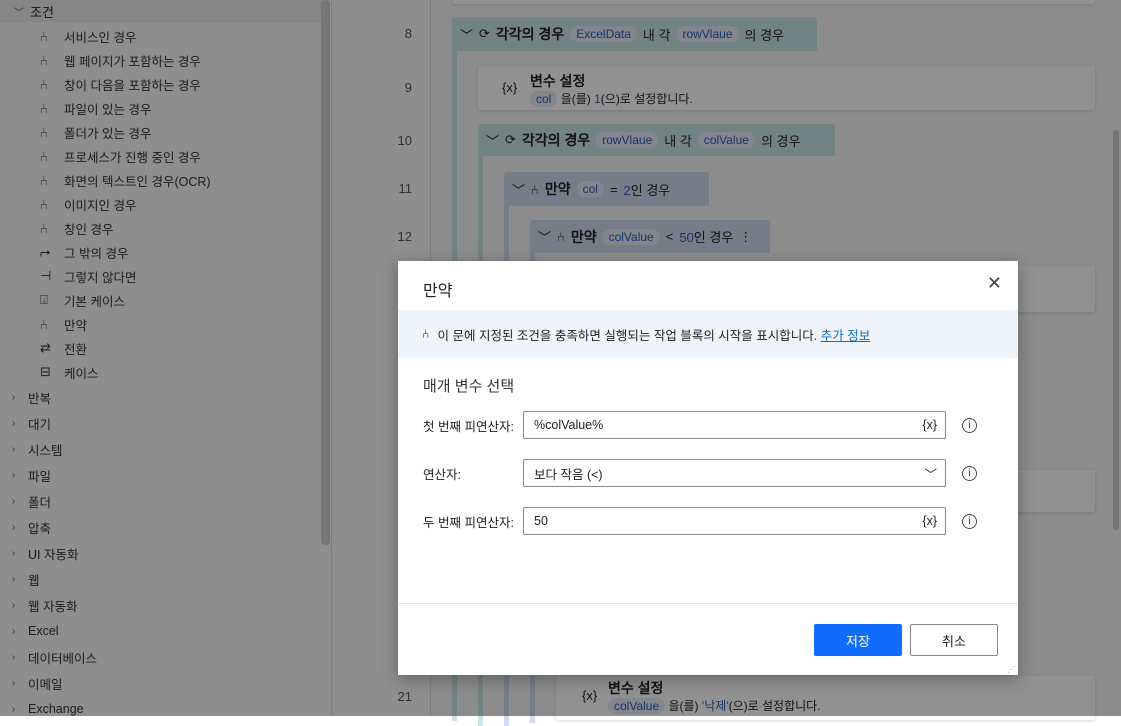 The width and height of the screenshot is (1121, 726). Describe the element at coordinates (469, 386) in the screenshot. I see `section-heading: 매개 변수 선택` at that location.